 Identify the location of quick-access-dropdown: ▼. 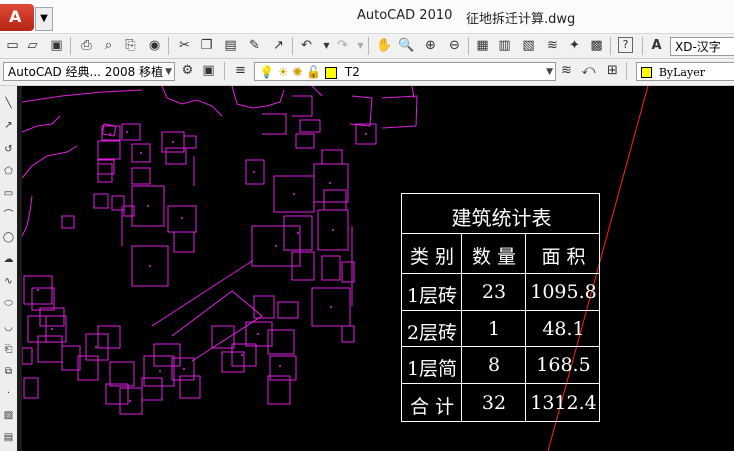
(44, 19).